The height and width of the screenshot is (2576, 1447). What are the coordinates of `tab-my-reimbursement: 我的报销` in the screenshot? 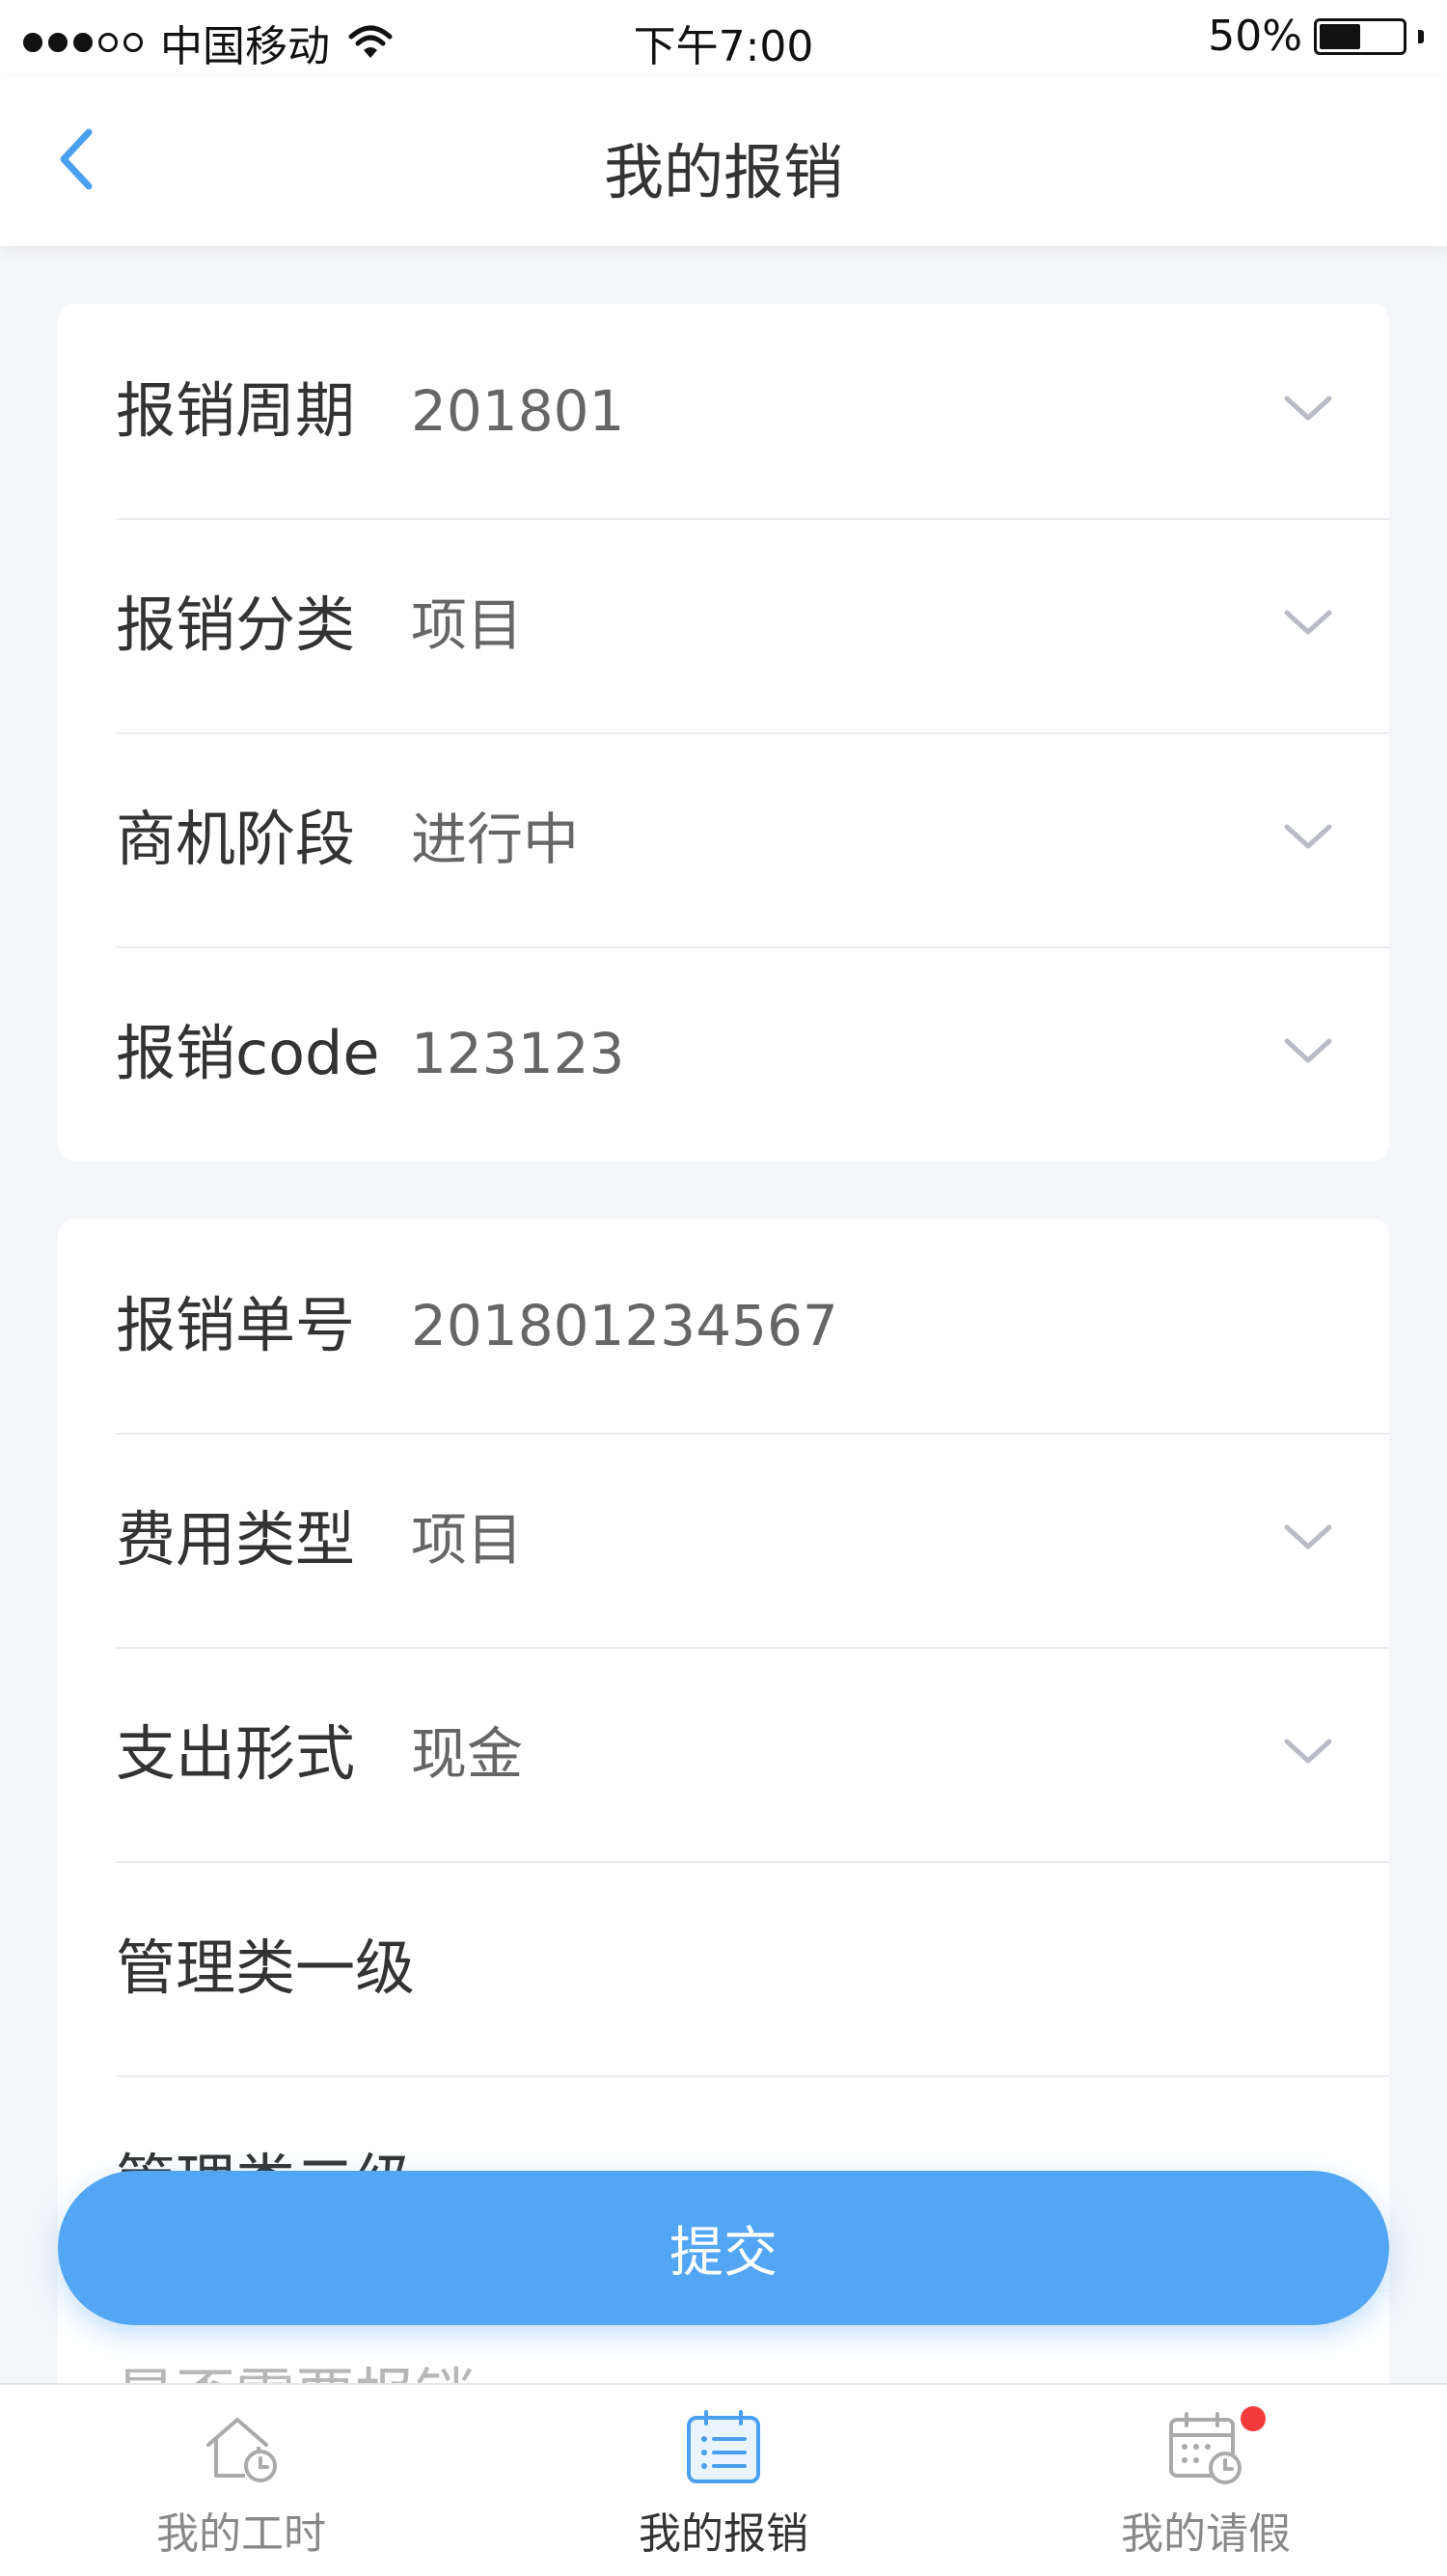 It's located at (723, 2480).